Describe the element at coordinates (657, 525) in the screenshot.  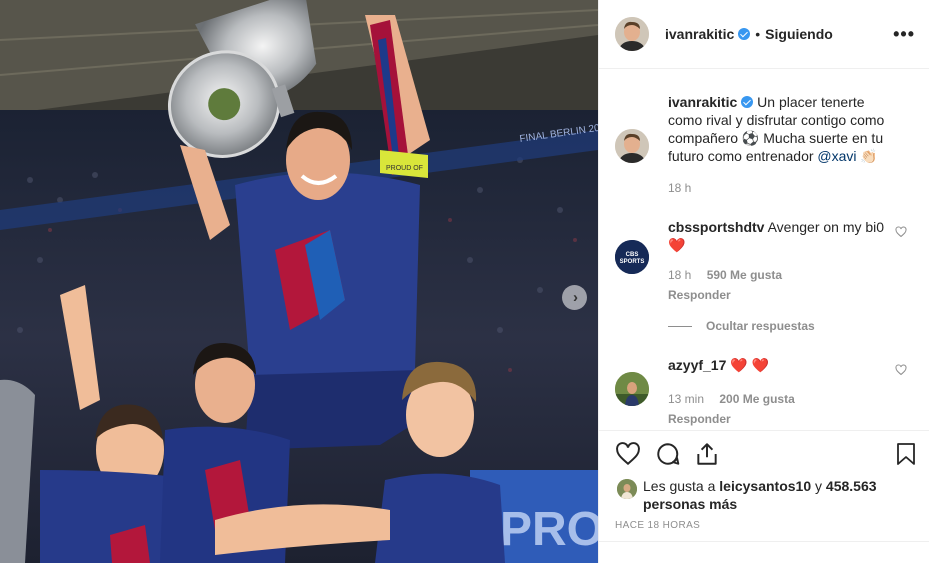
I see `post-timestamp: HACE 18 HORAS` at that location.